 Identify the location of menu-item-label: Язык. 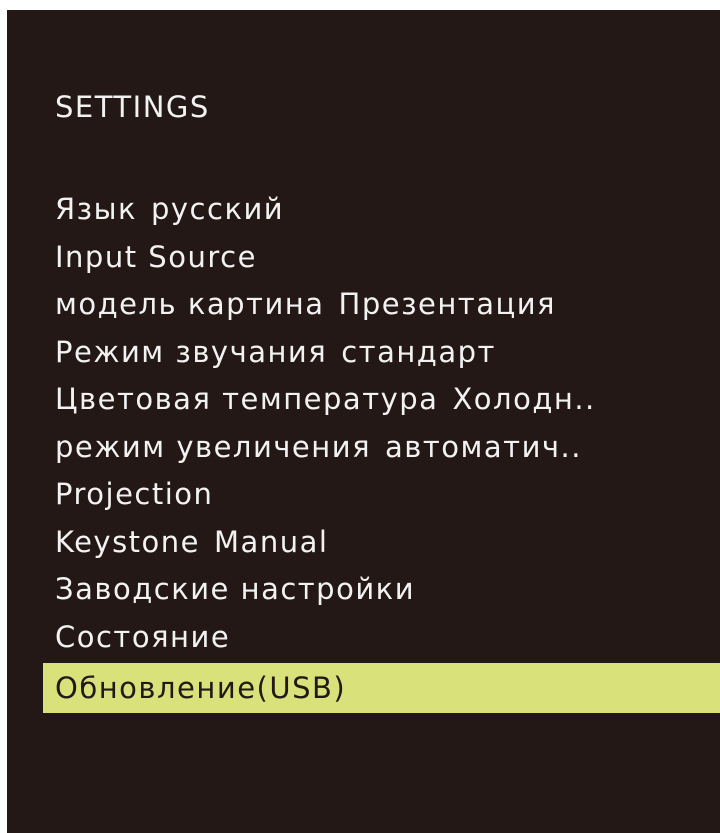
(96, 209).